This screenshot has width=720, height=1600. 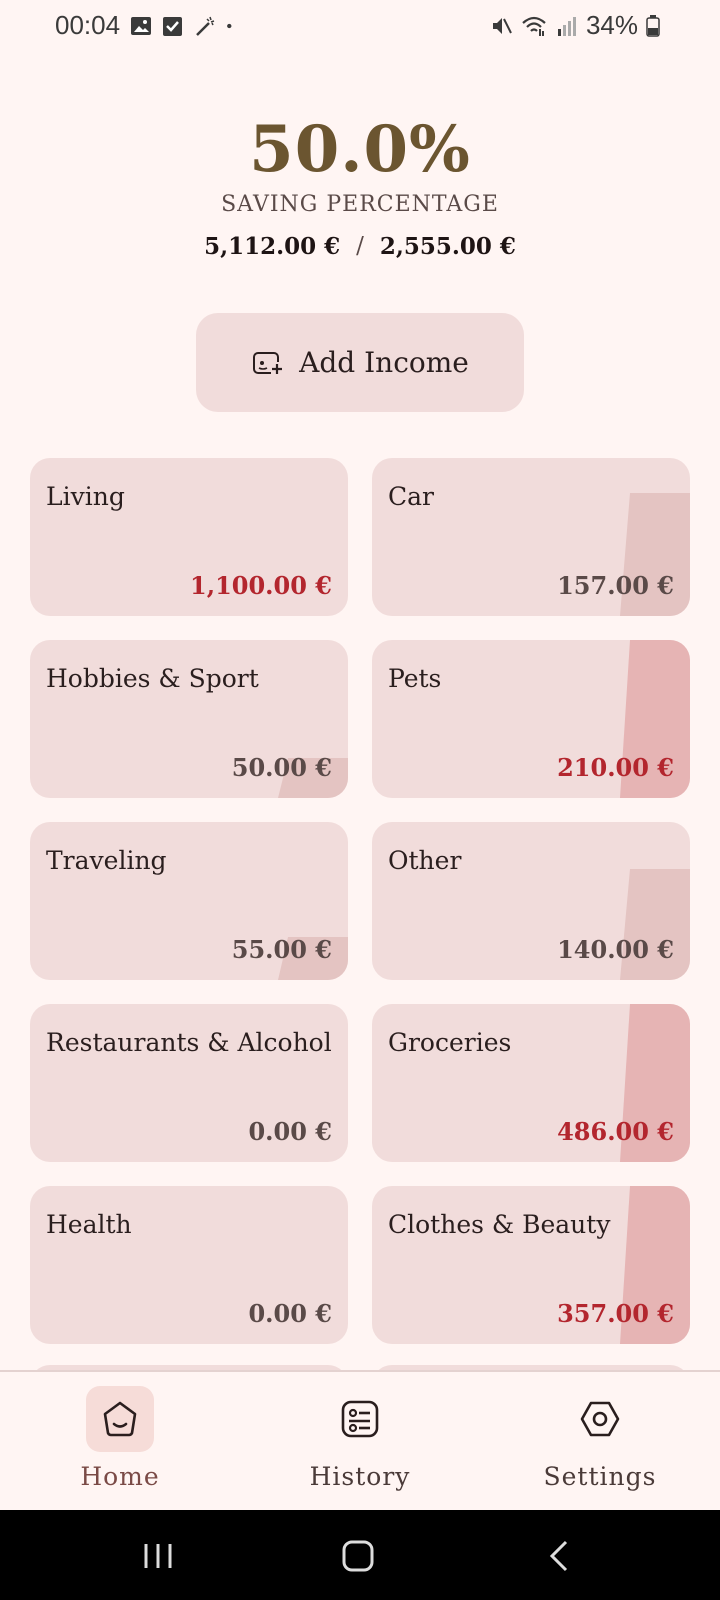 I want to click on category-card-groceries: Groceries 486.00 €, so click(x=531, y=1083).